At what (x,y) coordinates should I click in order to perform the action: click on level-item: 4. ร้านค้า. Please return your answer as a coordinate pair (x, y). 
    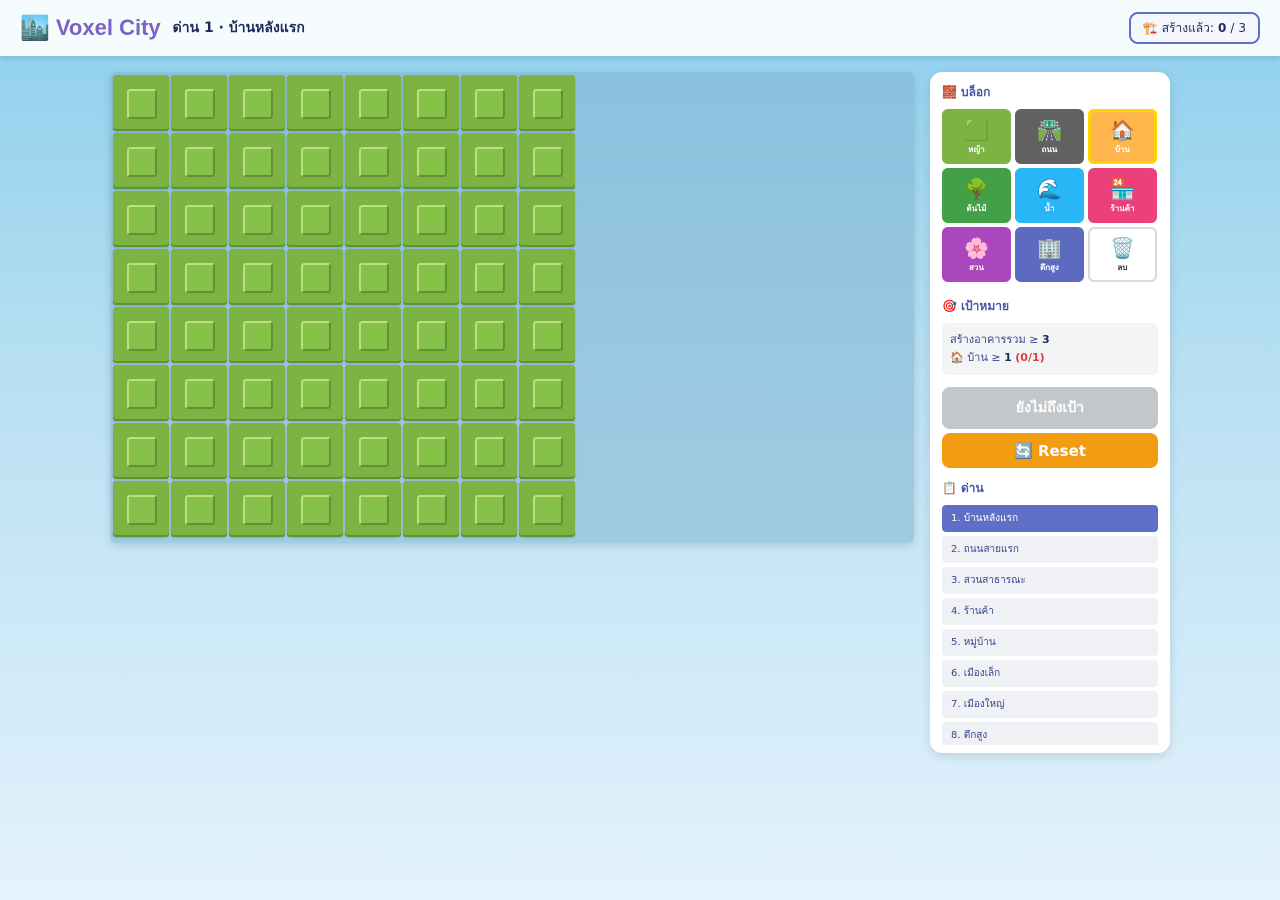
    Looking at the image, I should click on (1050, 611).